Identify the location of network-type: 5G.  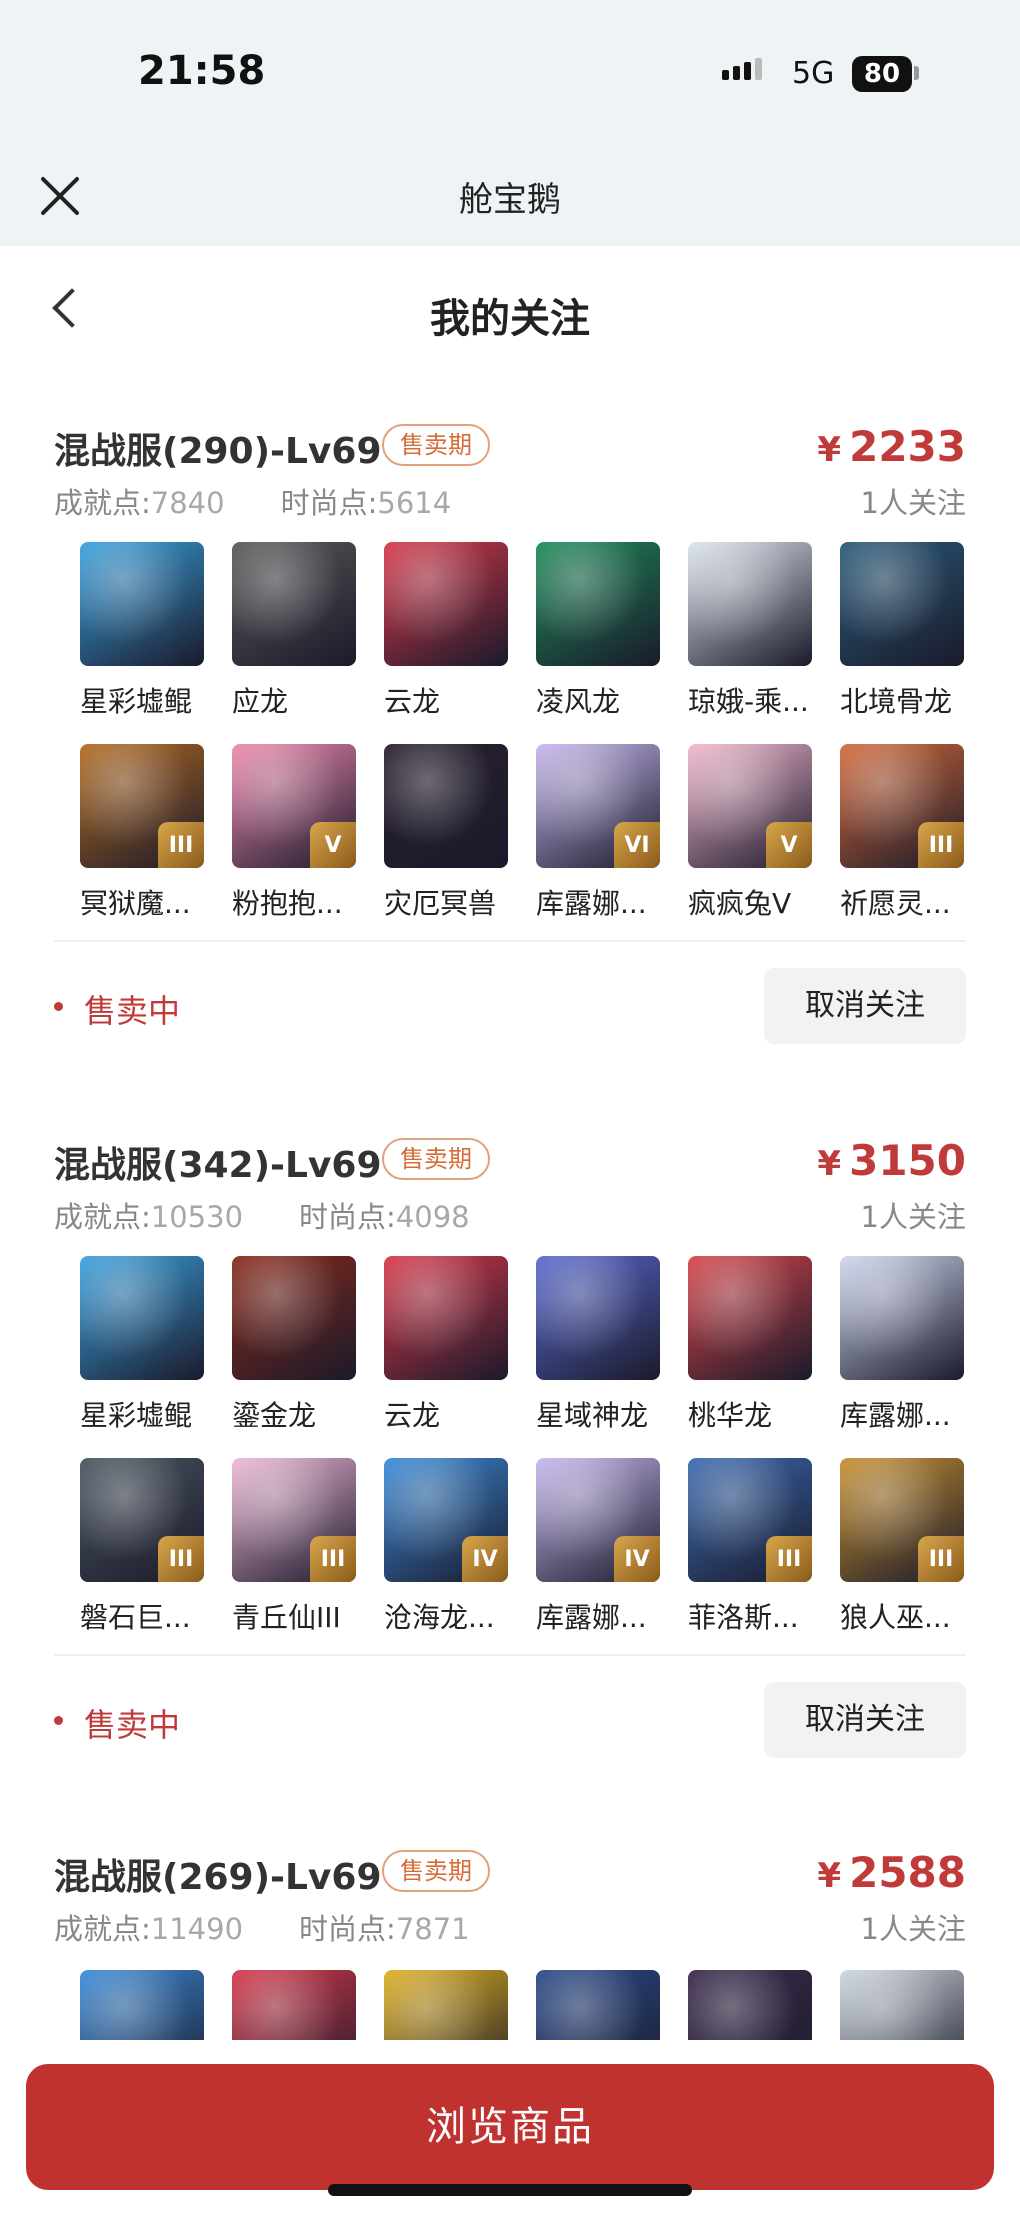
(813, 73).